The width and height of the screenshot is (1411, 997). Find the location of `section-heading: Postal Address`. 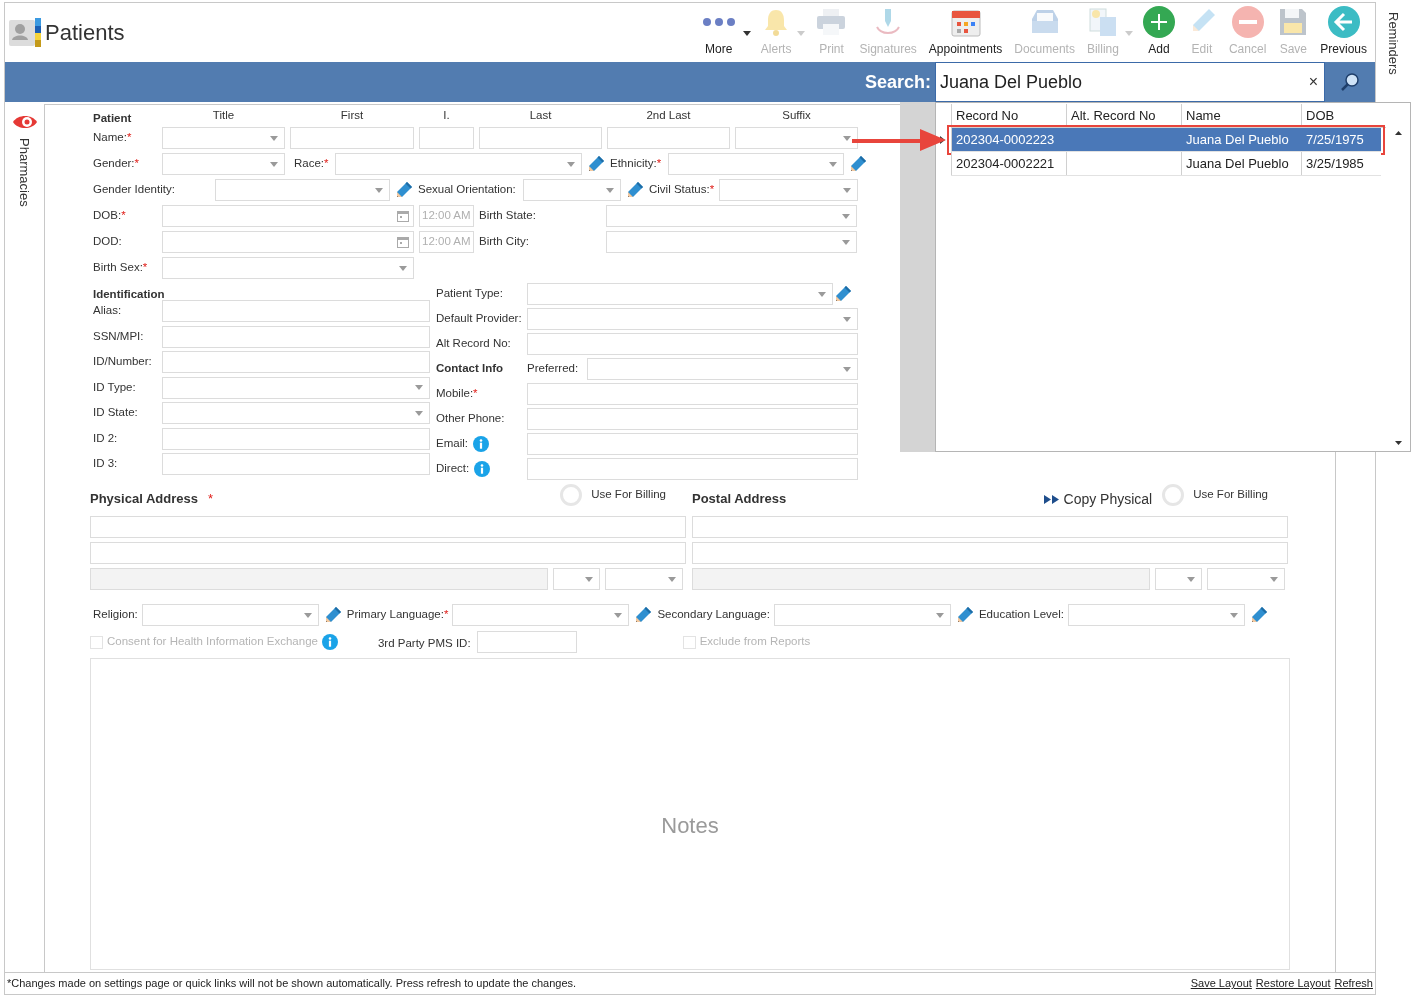

section-heading: Postal Address is located at coordinates (739, 499).